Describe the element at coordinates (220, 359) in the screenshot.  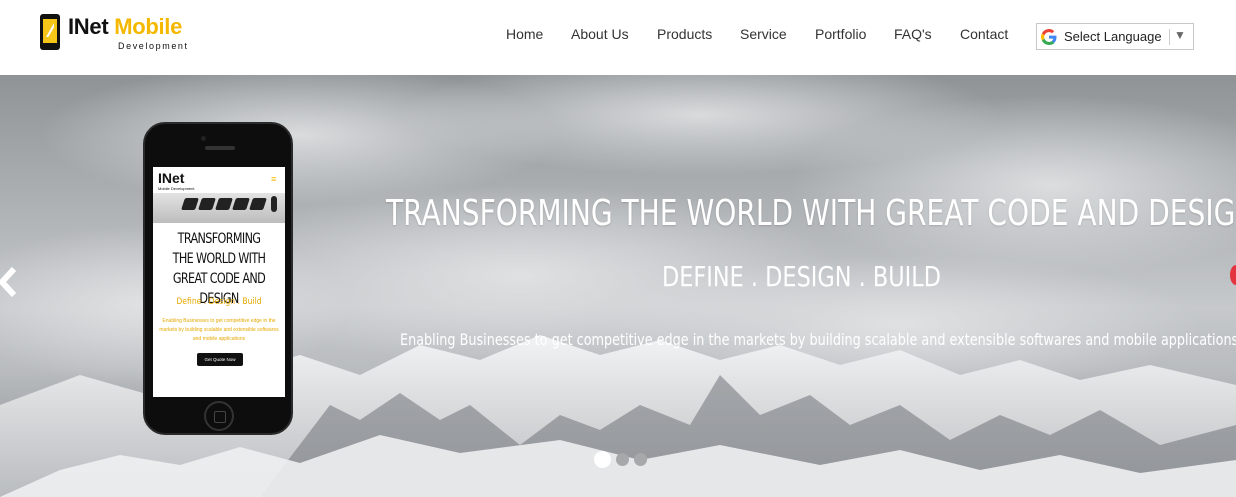
I see `phone-screen-quote-button: Get Quote Now` at that location.